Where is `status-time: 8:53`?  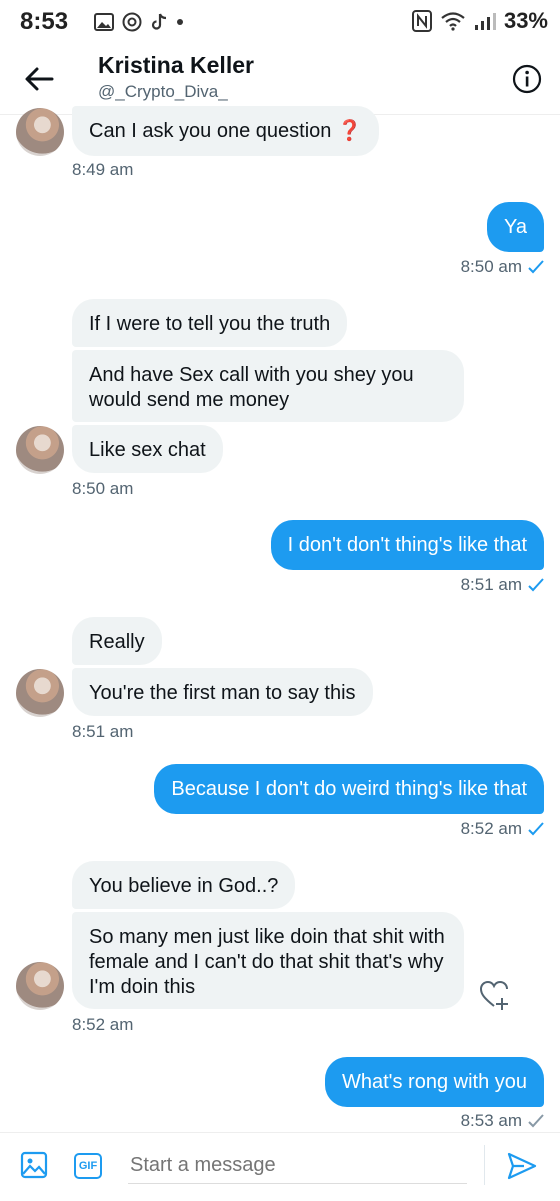
status-time: 8:53 is located at coordinates (44, 21).